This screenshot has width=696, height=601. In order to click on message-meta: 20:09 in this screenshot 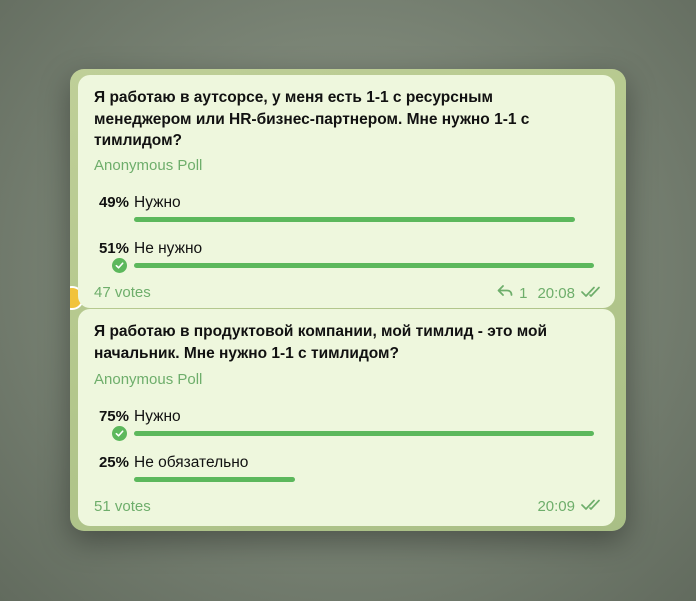, I will do `click(568, 506)`.